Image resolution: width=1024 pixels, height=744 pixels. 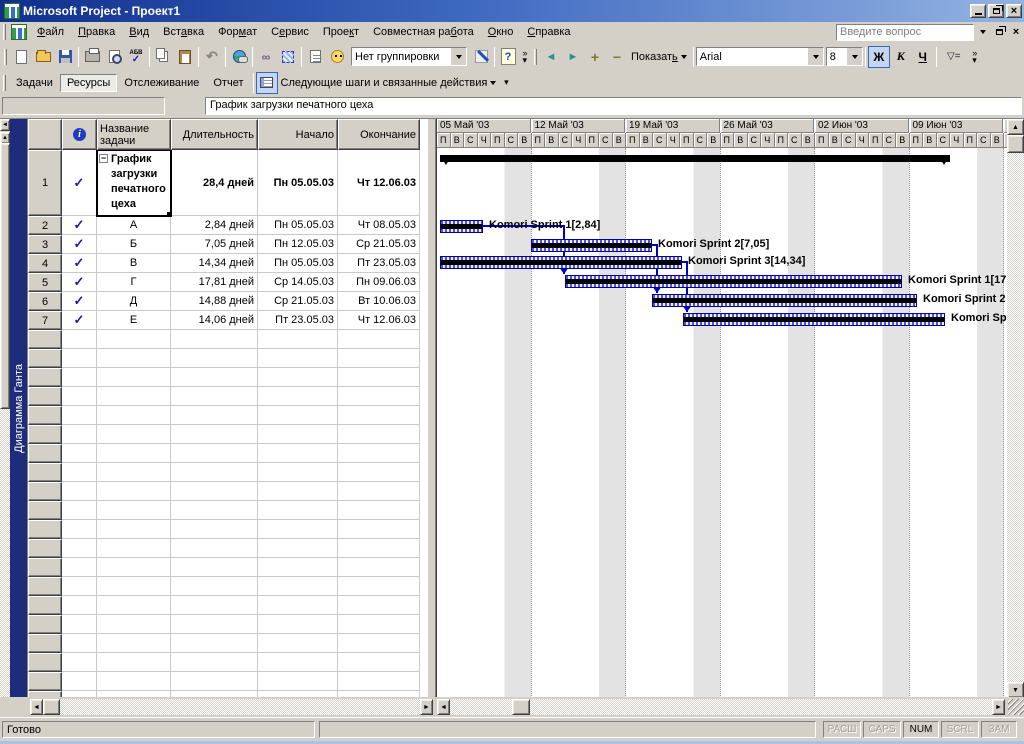 I want to click on grouping-dropdown-icon, so click(x=458, y=56).